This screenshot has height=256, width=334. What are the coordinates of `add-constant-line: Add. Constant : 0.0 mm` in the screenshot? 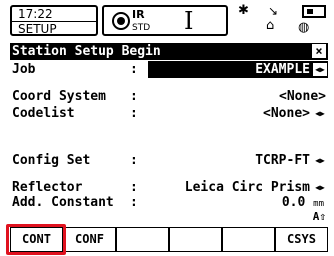 It's located at (168, 202).